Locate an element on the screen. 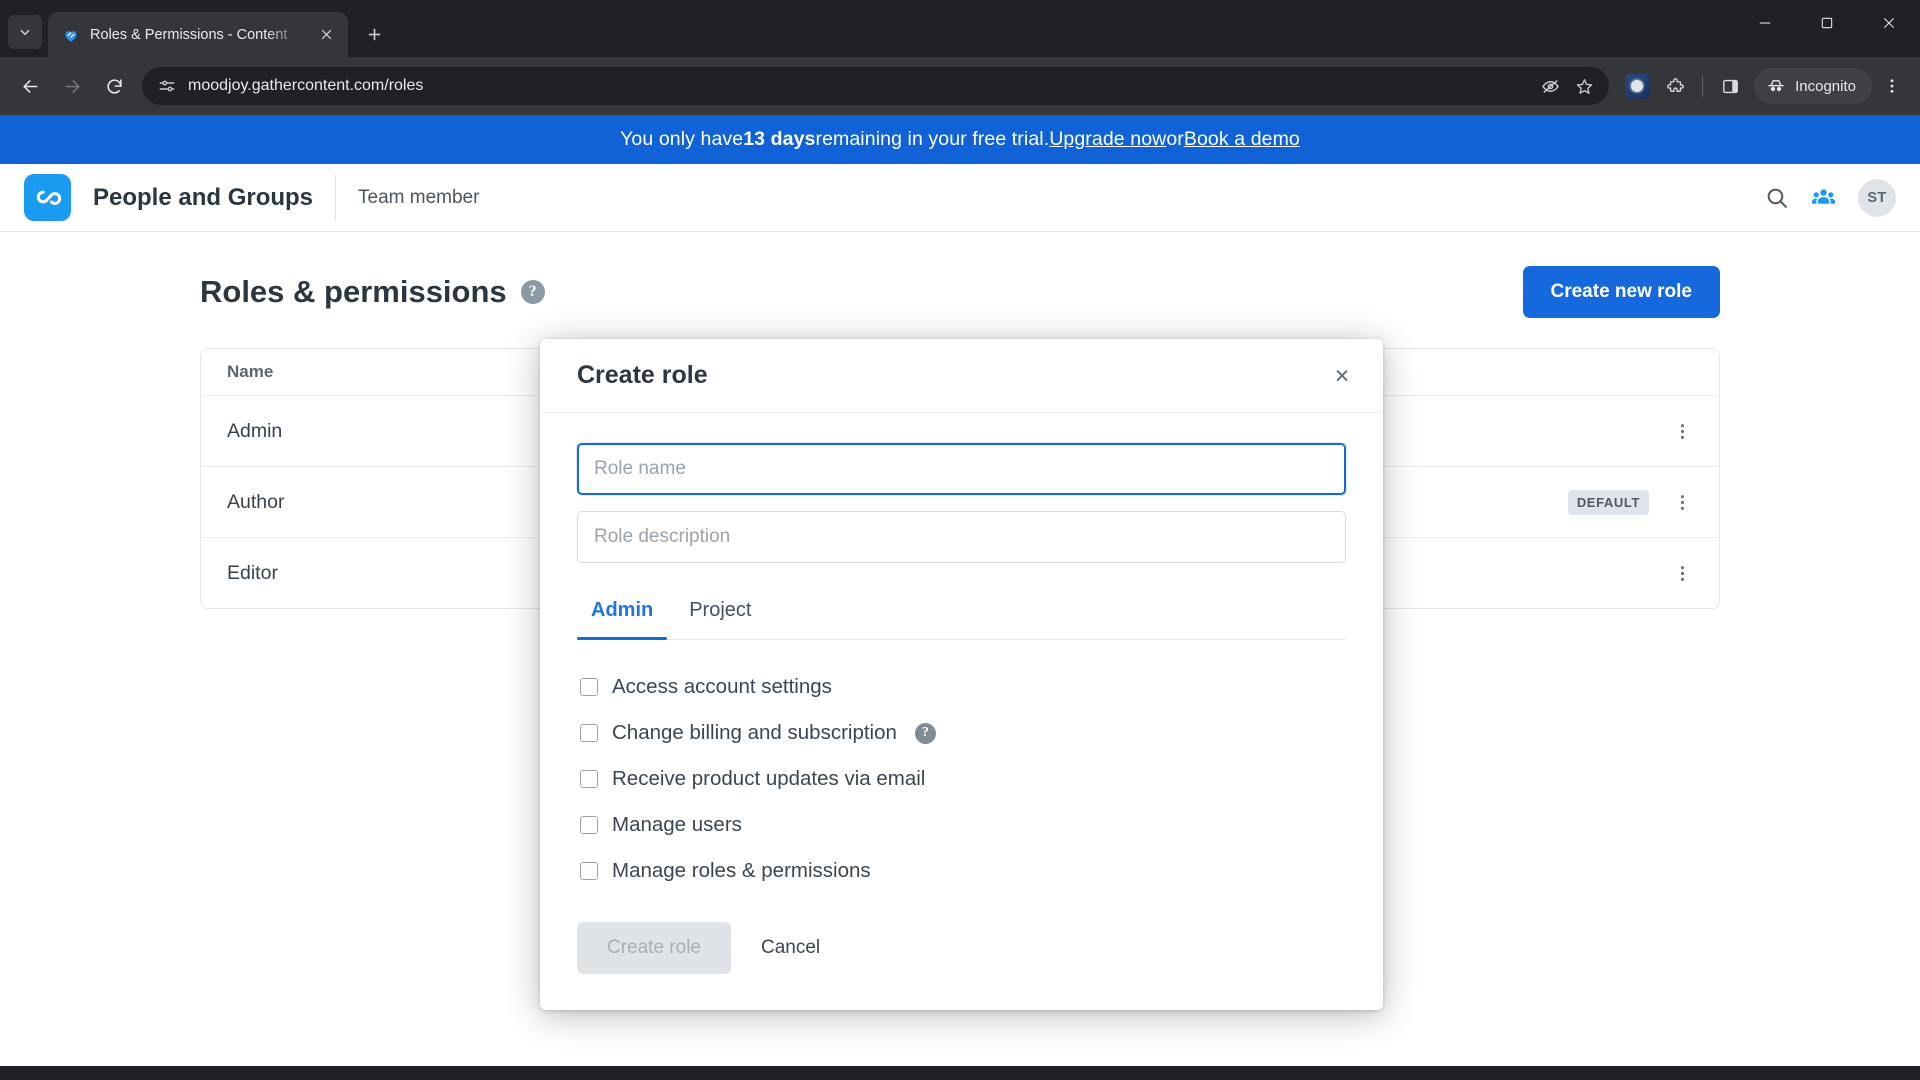  extensions-button is located at coordinates (1675, 86).